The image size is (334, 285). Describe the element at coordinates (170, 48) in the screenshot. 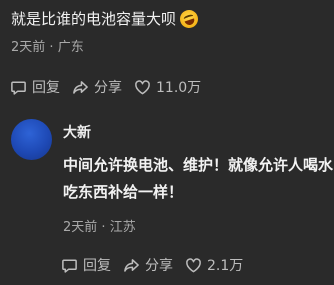

I see `comment-meta: 2天前 · 广东` at that location.